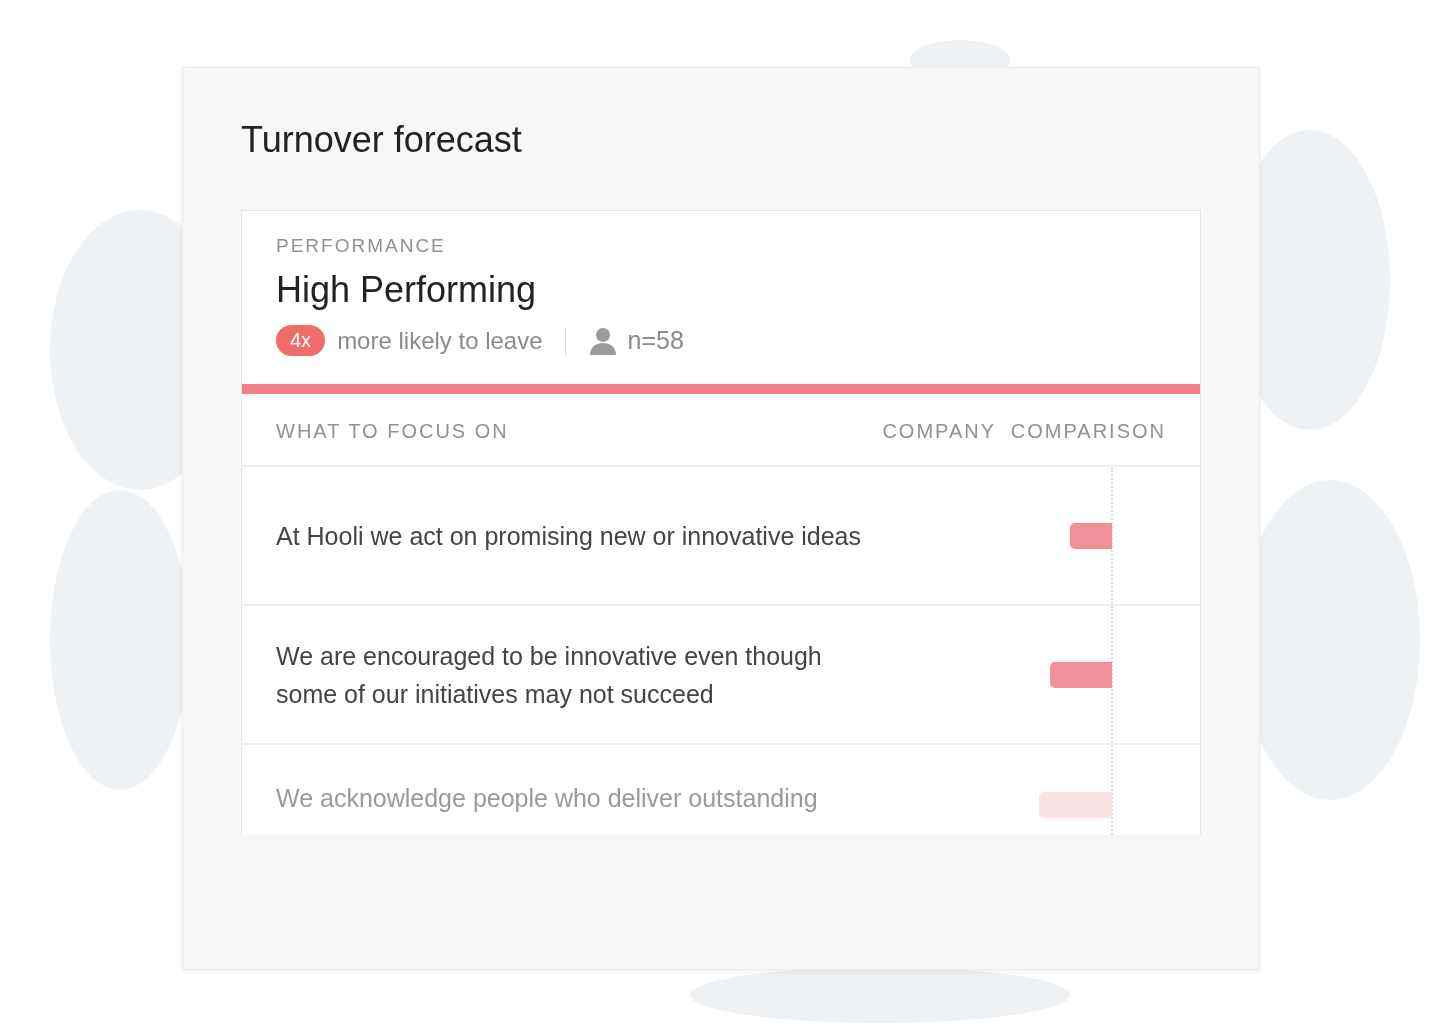  I want to click on likelihood-text: more likely to leave, so click(440, 340).